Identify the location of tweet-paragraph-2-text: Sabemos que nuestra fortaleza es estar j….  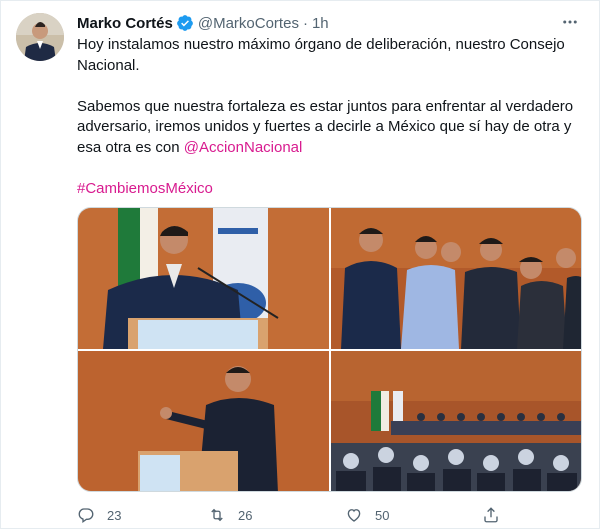
(325, 126).